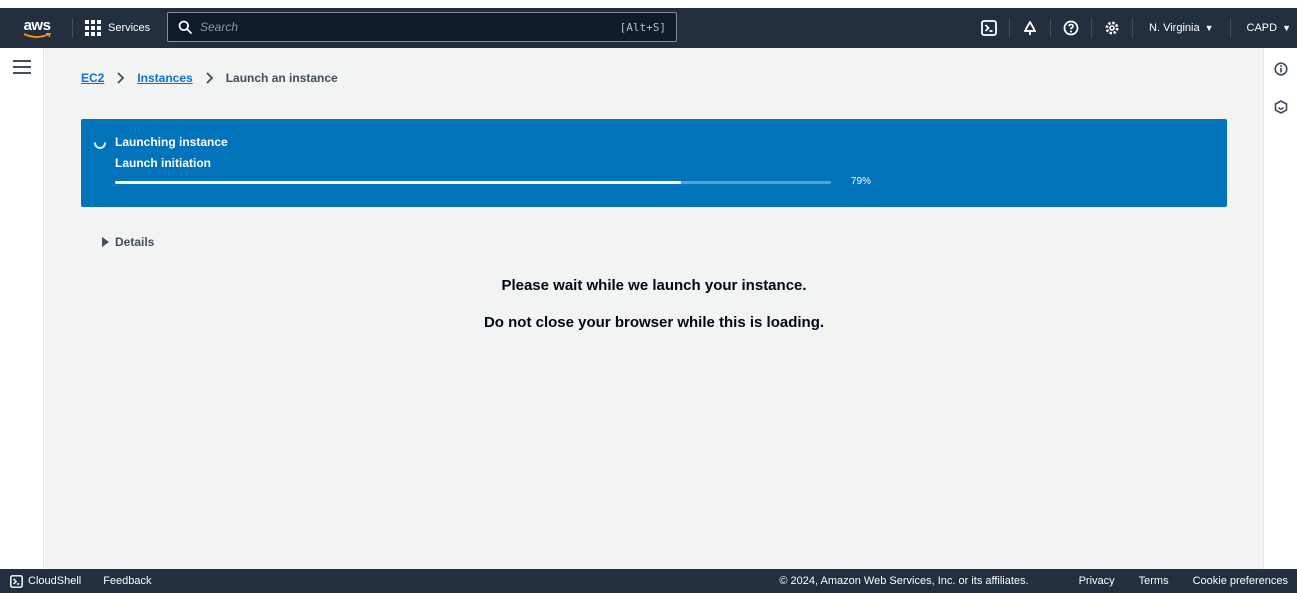  I want to click on settings-icon, so click(1112, 28).